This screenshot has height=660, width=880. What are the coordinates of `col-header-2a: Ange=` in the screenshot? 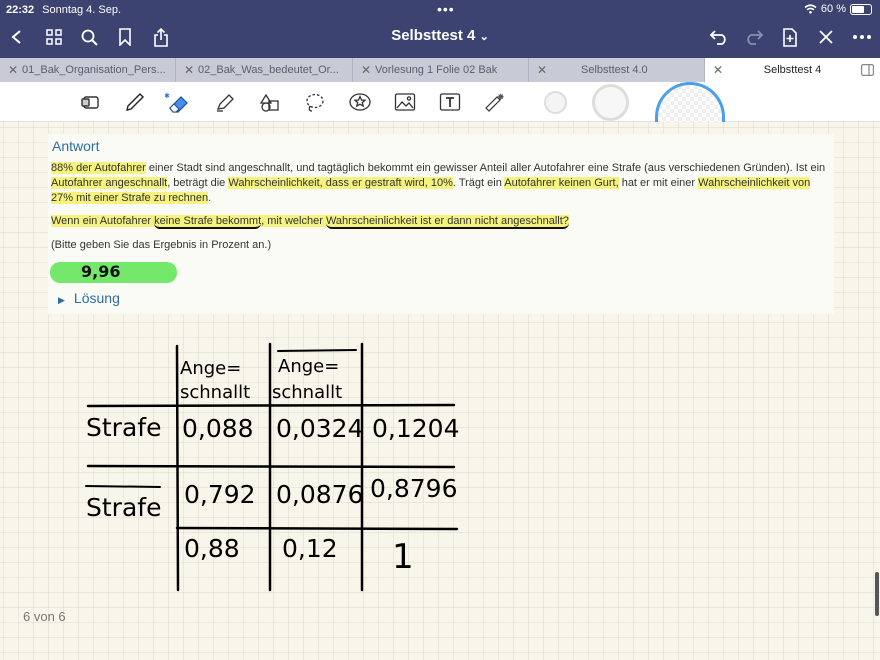 It's located at (308, 366).